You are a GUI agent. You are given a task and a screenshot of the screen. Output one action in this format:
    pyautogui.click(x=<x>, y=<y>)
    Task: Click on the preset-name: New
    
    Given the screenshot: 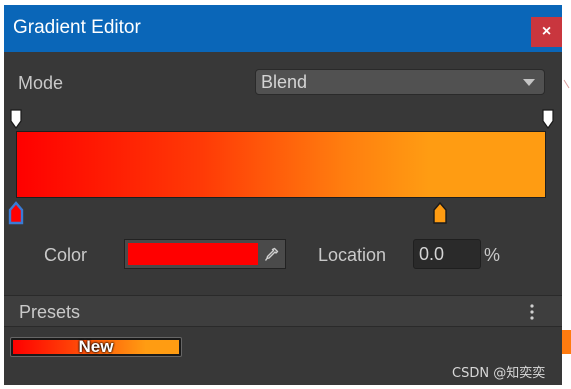 What is the action you would take?
    pyautogui.click(x=96, y=346)
    